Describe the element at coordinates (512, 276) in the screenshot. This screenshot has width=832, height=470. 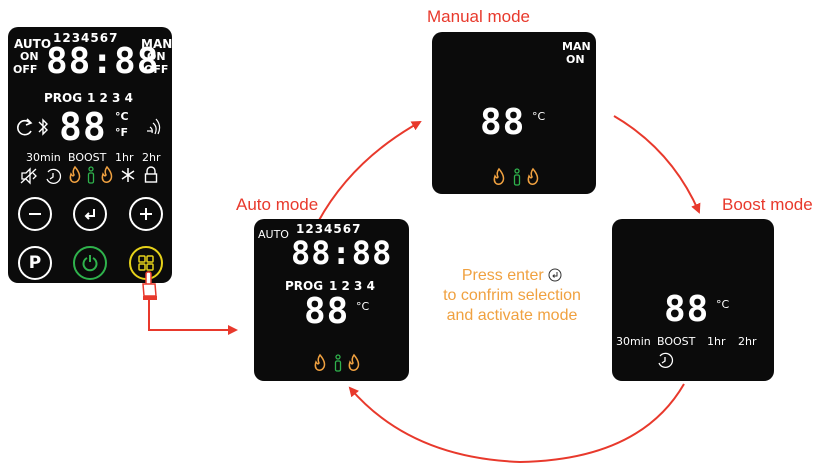
I see `instruction-line-1: Press enter` at that location.